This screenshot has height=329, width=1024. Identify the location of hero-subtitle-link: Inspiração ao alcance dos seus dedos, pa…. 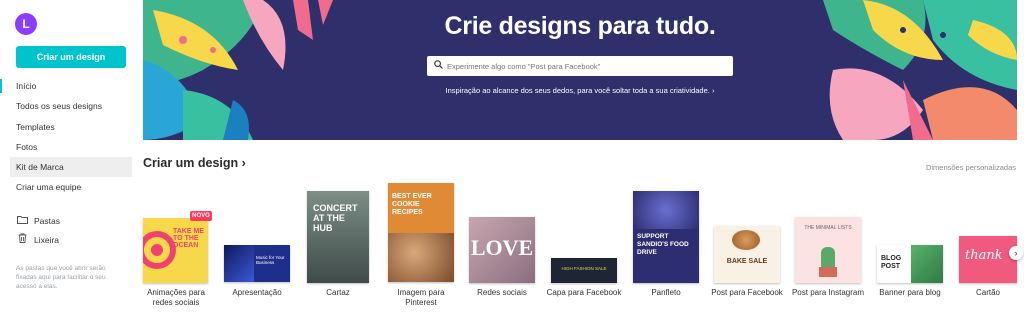
(580, 90).